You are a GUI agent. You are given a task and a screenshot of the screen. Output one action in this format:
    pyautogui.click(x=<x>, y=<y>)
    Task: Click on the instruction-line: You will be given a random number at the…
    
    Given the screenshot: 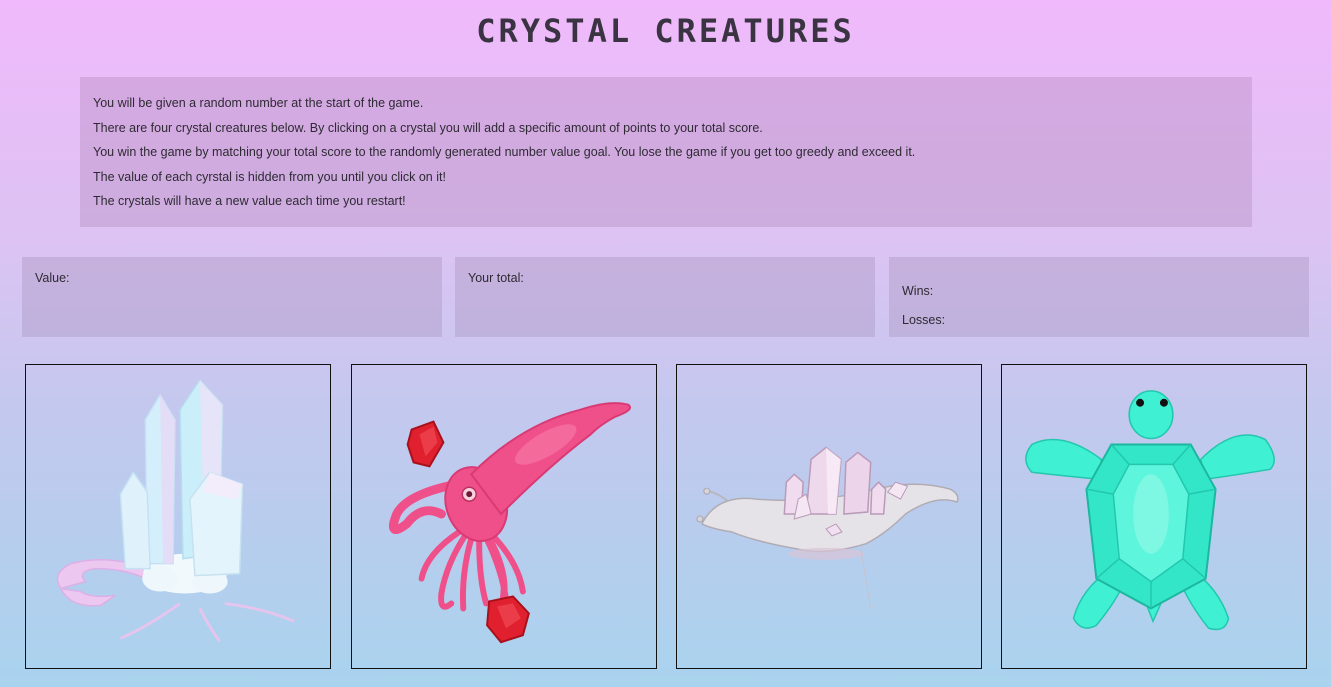 What is the action you would take?
    pyautogui.click(x=258, y=103)
    